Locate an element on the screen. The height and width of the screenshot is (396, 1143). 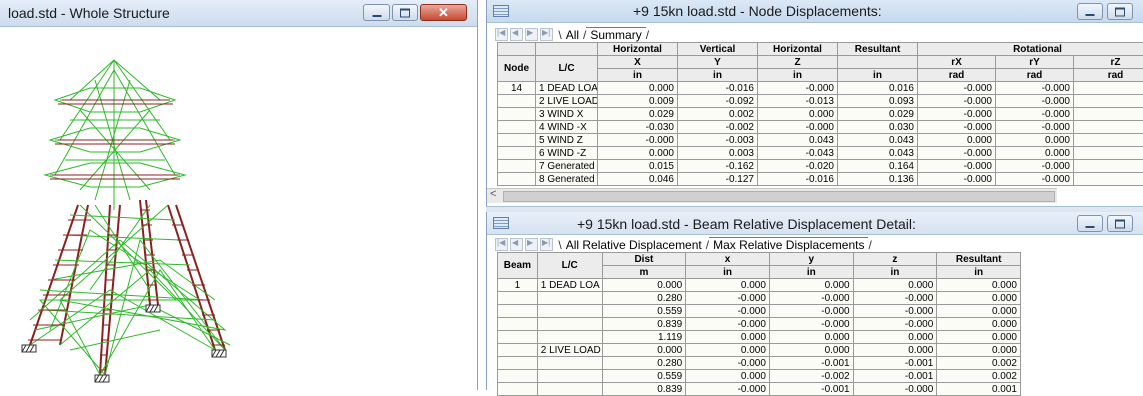
column-header: Resultant is located at coordinates (979, 259).